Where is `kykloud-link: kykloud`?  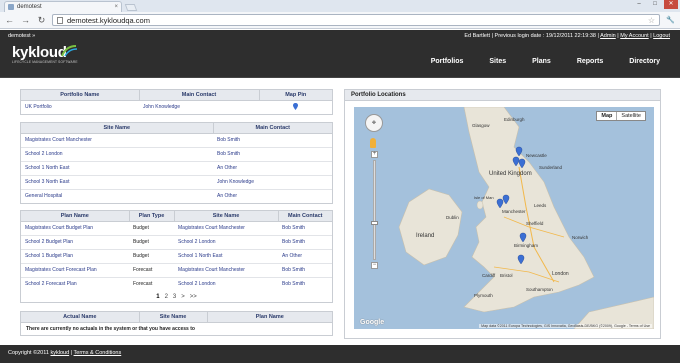 kykloud-link: kykloud is located at coordinates (59, 353).